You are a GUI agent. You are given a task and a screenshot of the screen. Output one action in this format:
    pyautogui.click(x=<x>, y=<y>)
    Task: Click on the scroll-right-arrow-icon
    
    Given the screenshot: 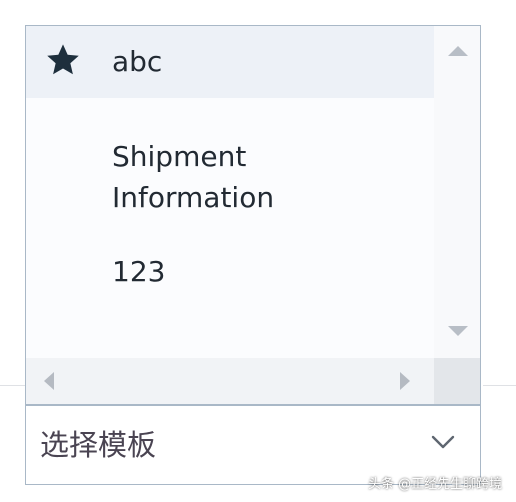 What is the action you would take?
    pyautogui.click(x=405, y=381)
    